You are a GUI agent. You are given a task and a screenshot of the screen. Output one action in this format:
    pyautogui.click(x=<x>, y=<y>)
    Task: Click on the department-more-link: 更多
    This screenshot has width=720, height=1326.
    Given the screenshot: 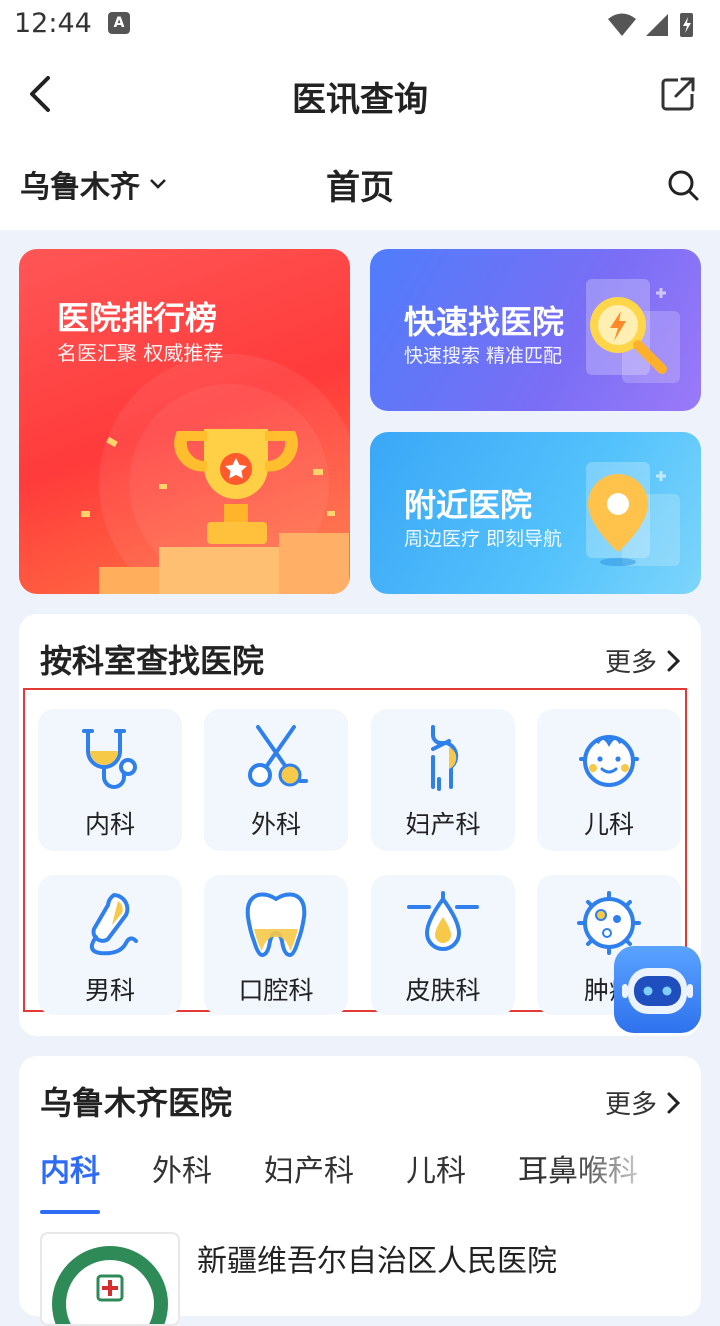 What is the action you would take?
    pyautogui.click(x=643, y=660)
    